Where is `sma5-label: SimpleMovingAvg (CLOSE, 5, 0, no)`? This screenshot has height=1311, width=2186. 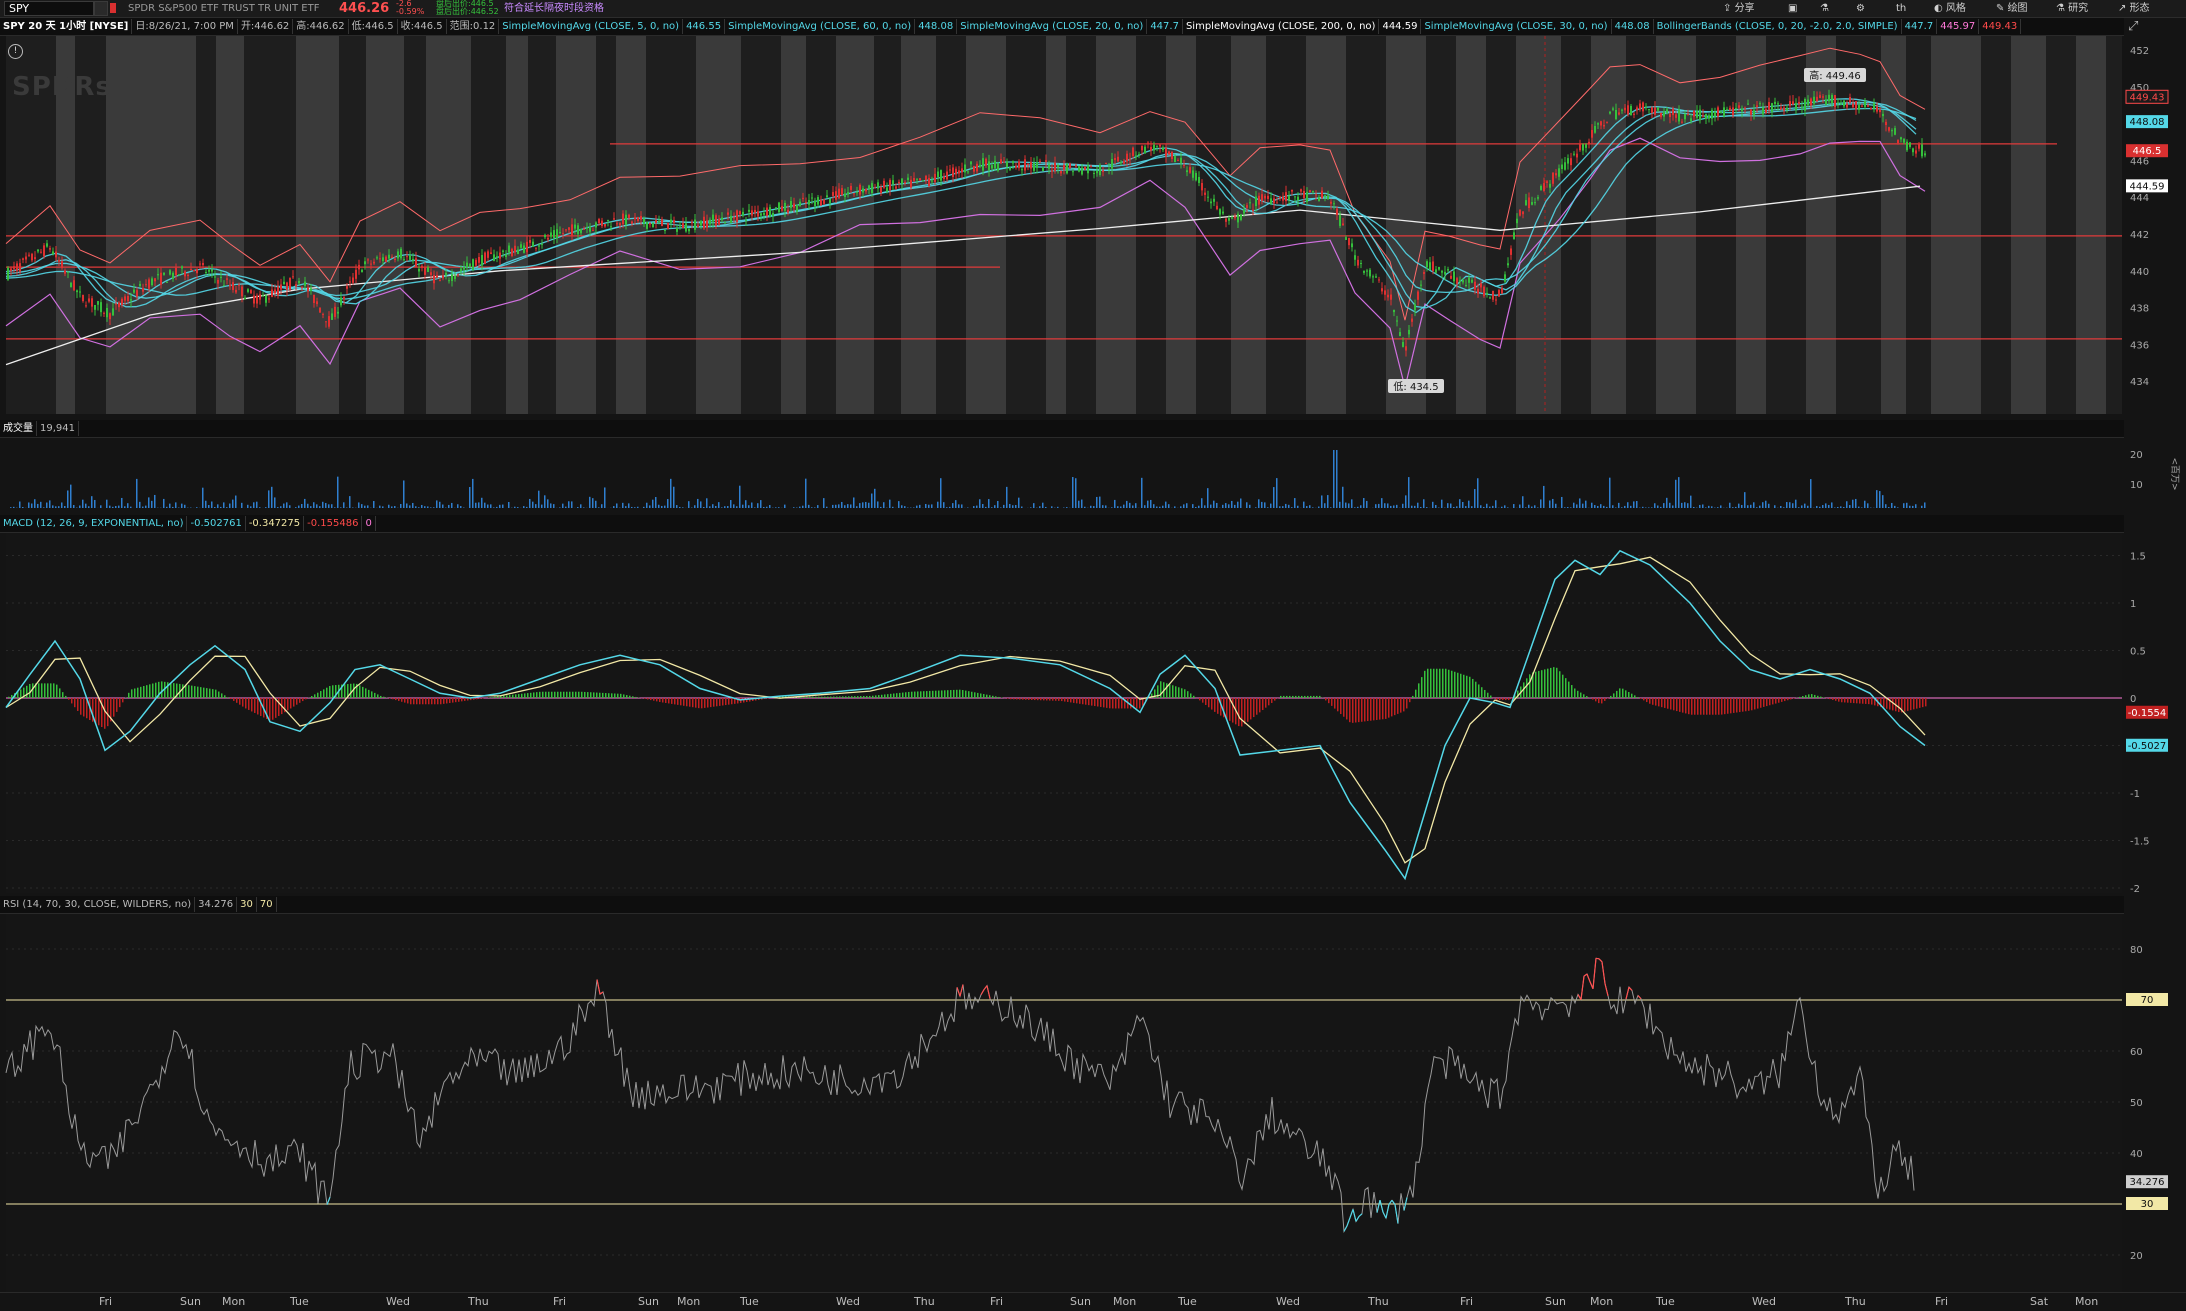 sma5-label: SimpleMovingAvg (CLOSE, 5, 0, no) is located at coordinates (591, 26).